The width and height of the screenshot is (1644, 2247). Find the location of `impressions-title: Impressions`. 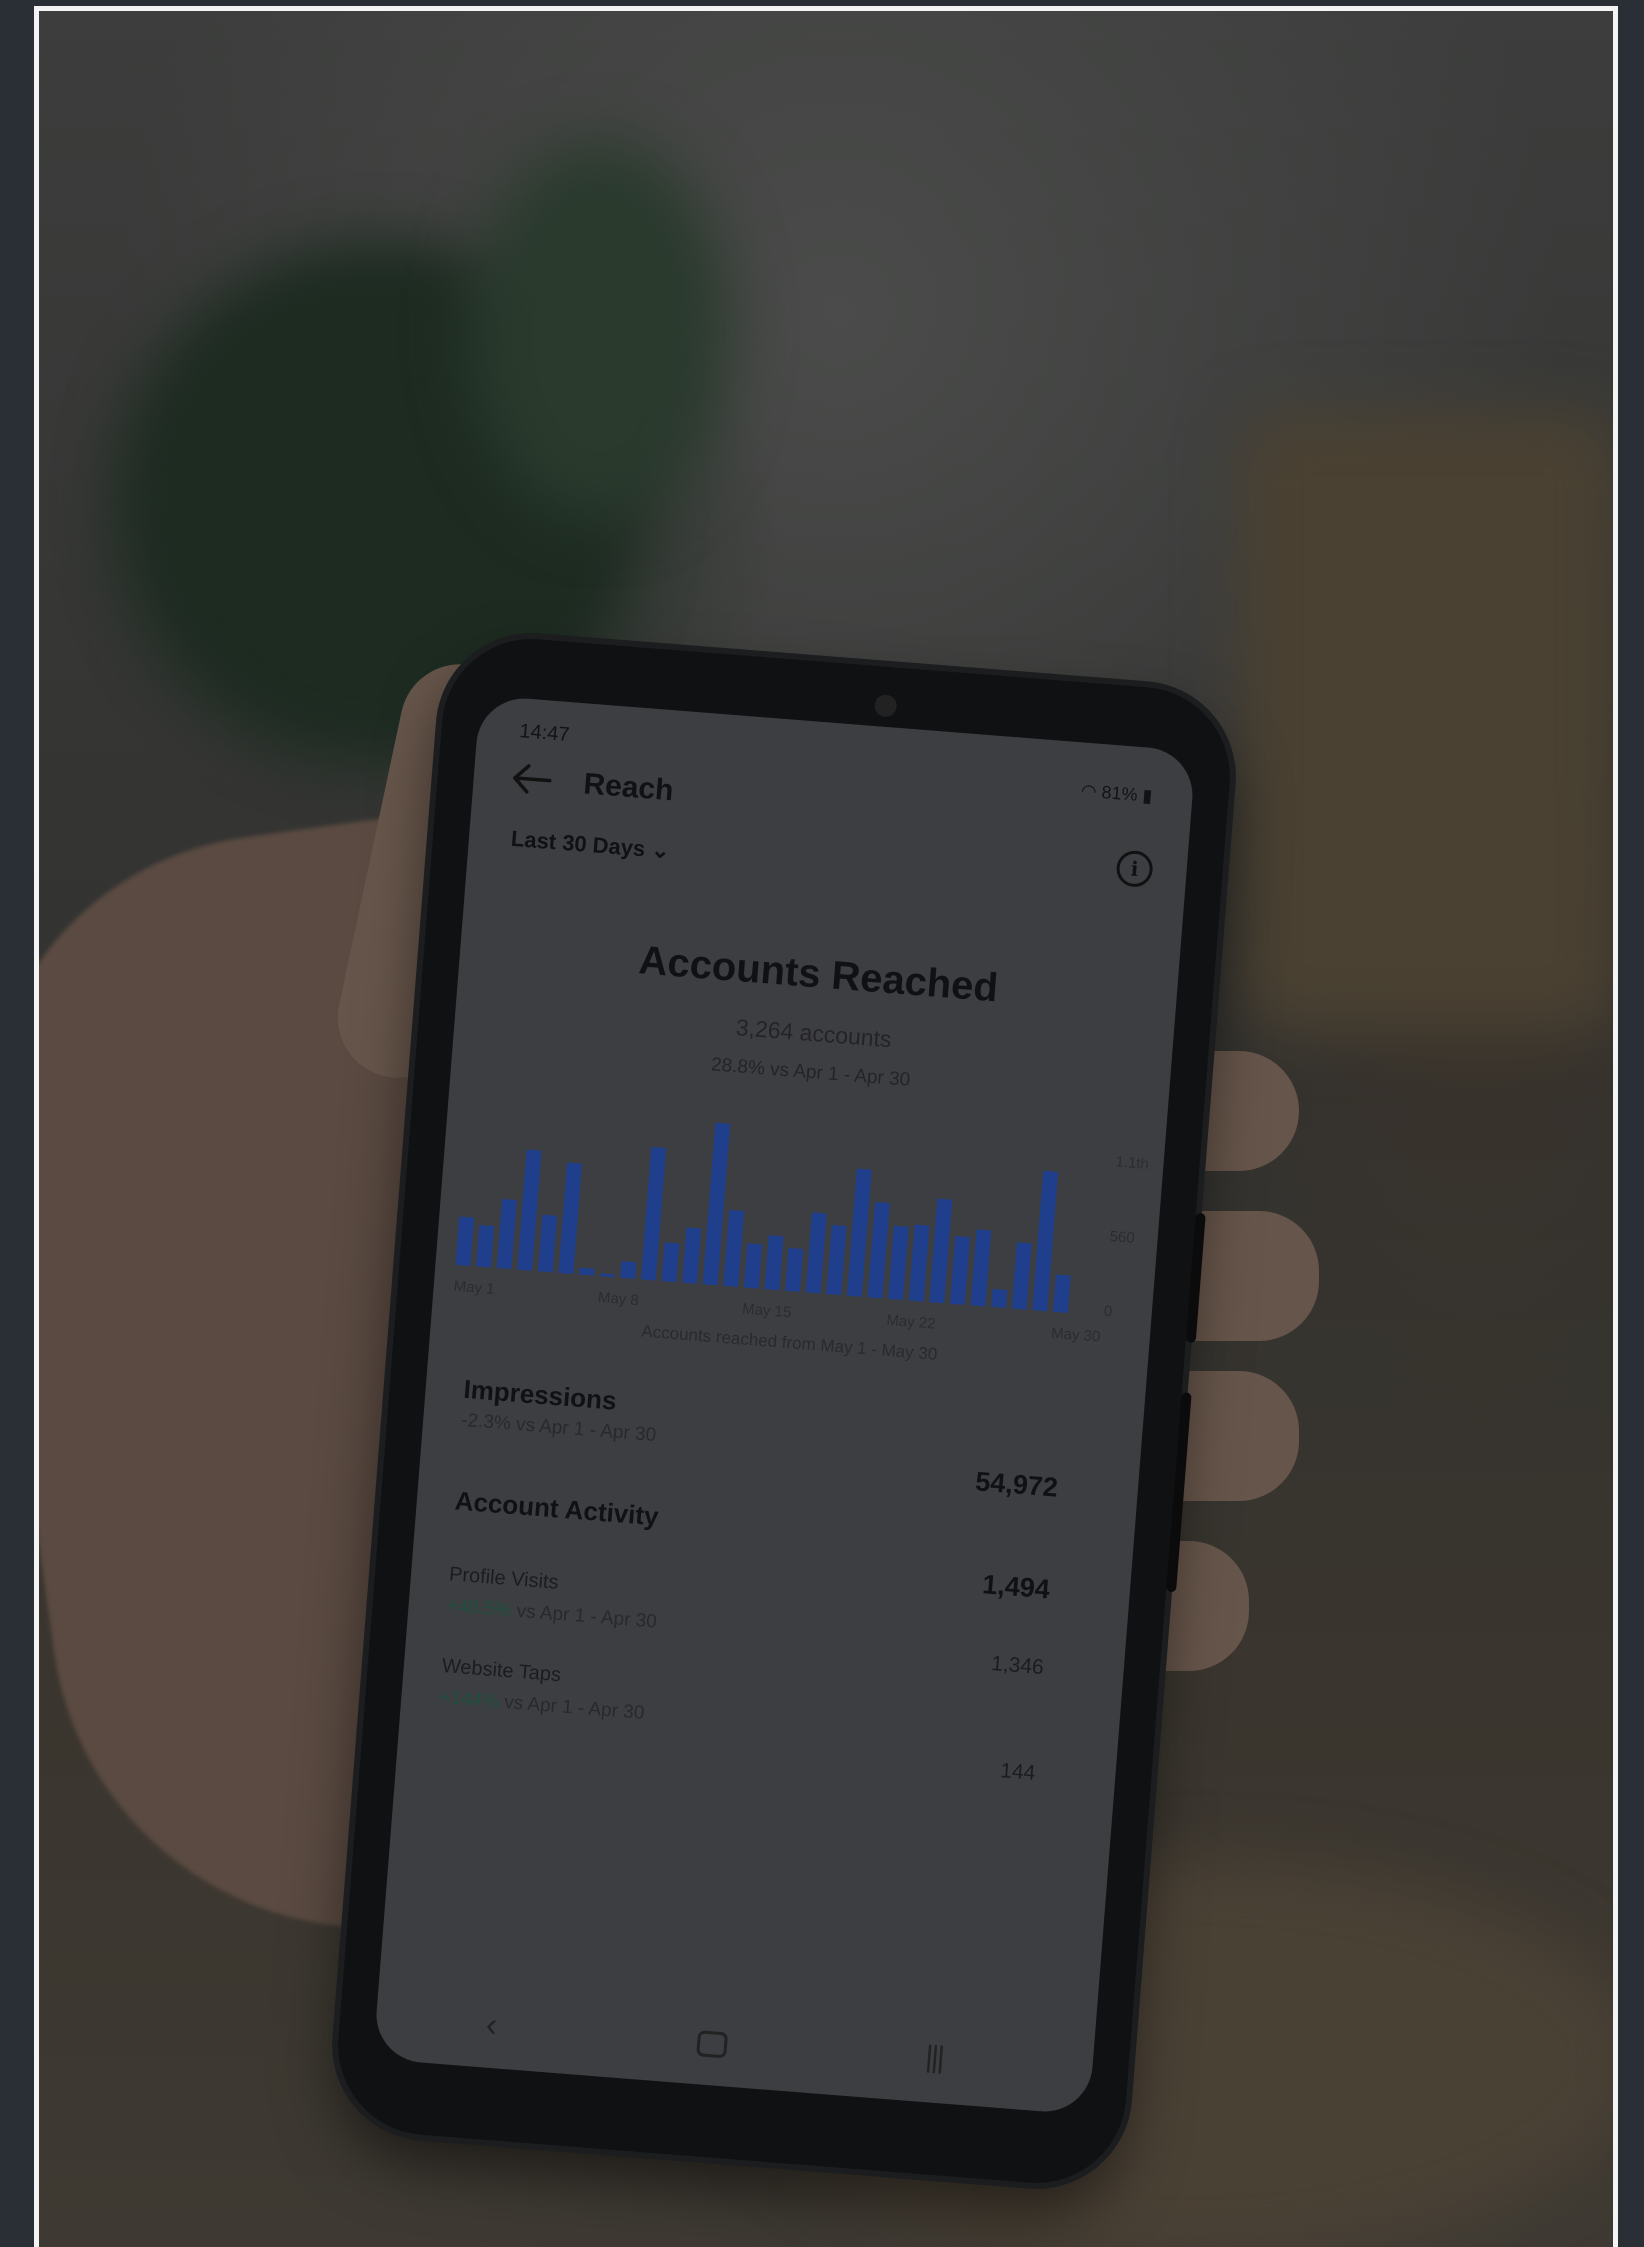

impressions-title: Impressions is located at coordinates (540, 1394).